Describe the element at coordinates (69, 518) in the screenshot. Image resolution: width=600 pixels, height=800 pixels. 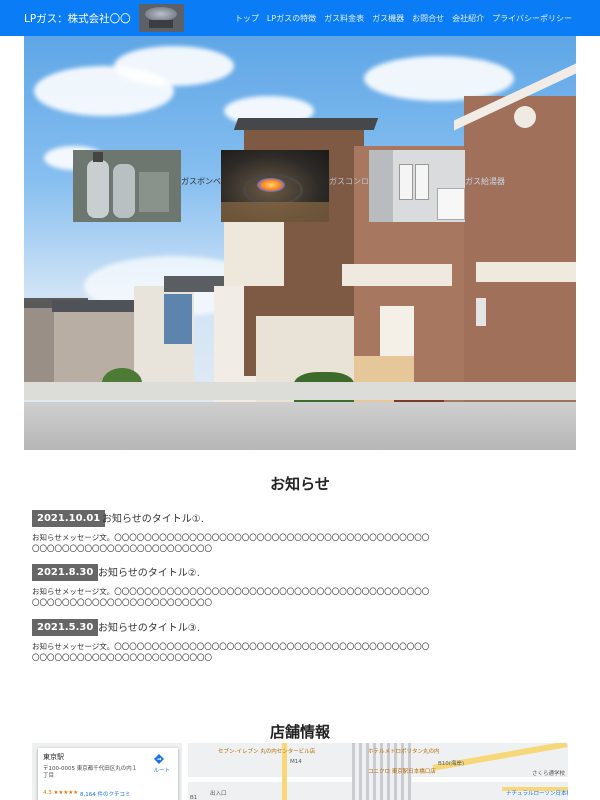
I see `news-date: 2021.10.01` at that location.